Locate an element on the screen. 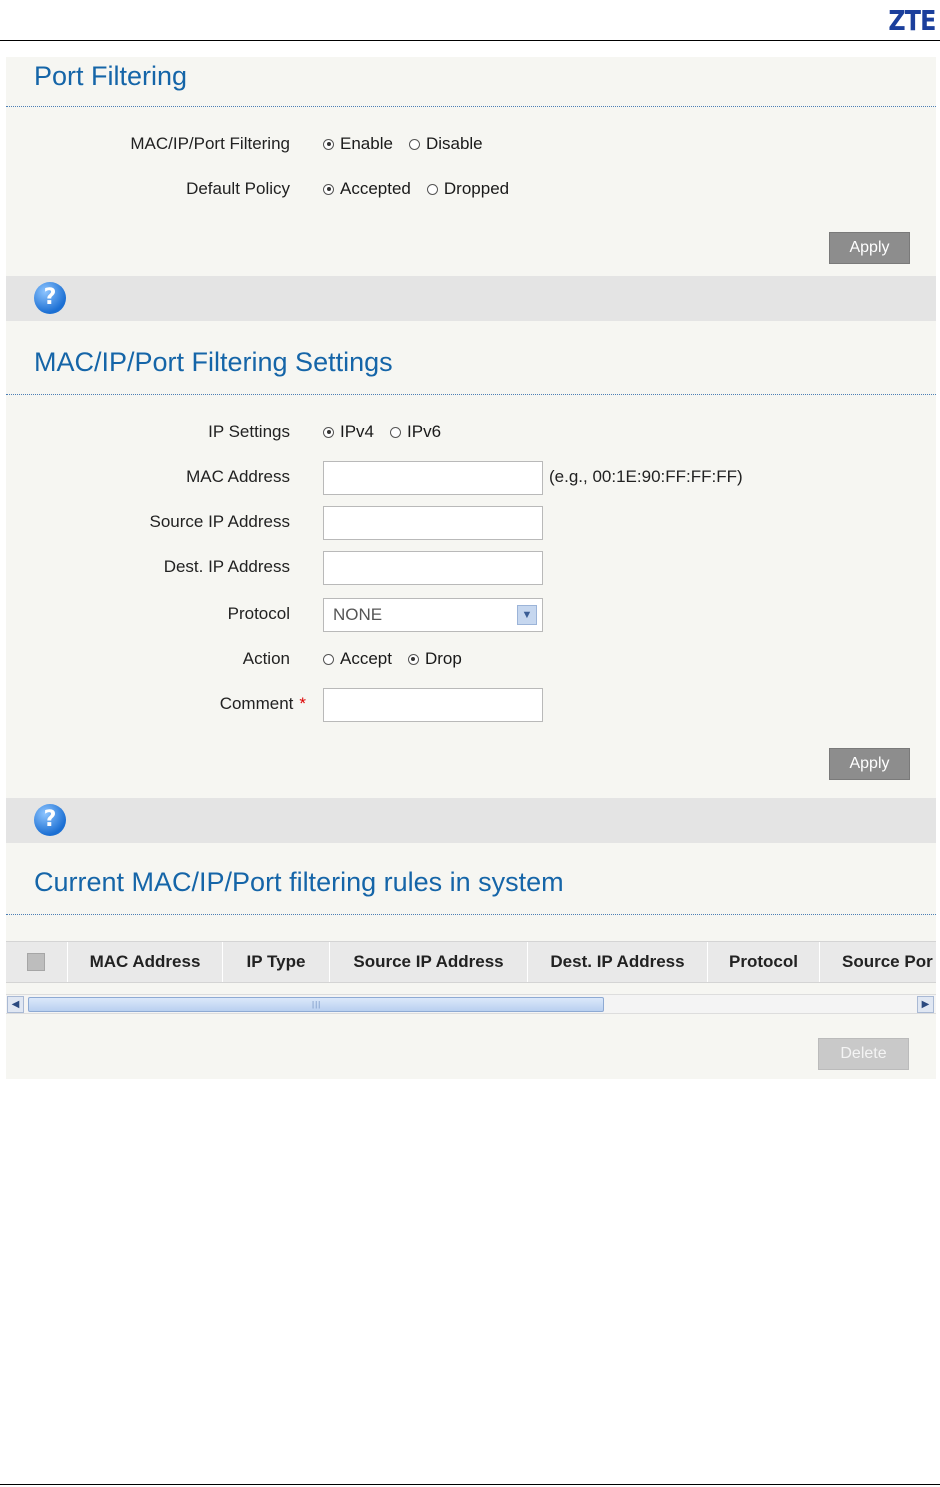  action-radio-group: Accept Drop is located at coordinates (400, 659).